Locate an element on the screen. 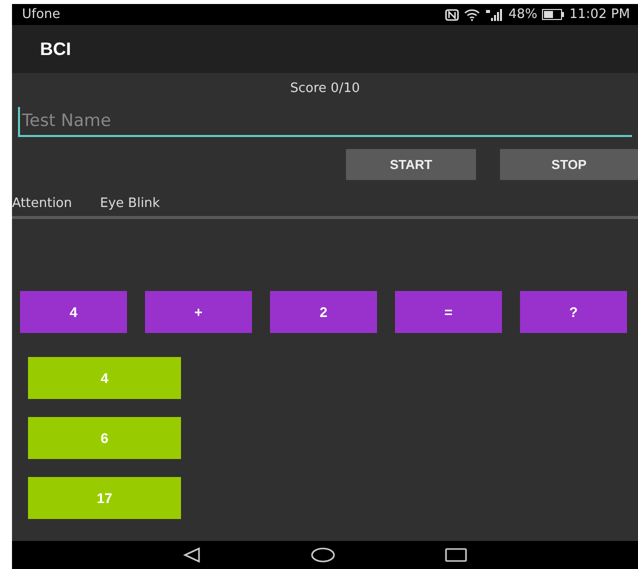  control-button: STOP is located at coordinates (569, 164).